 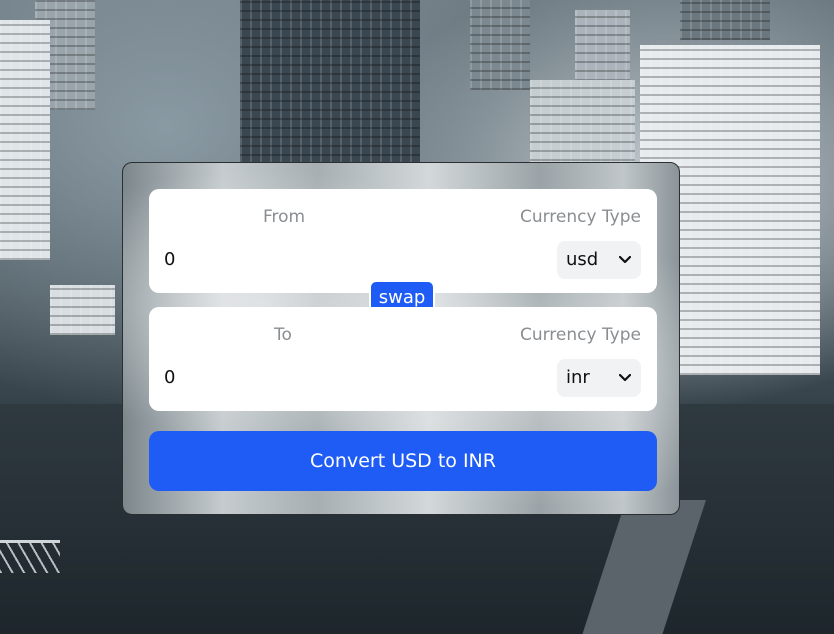 I want to click on from-label: From, so click(x=284, y=217).